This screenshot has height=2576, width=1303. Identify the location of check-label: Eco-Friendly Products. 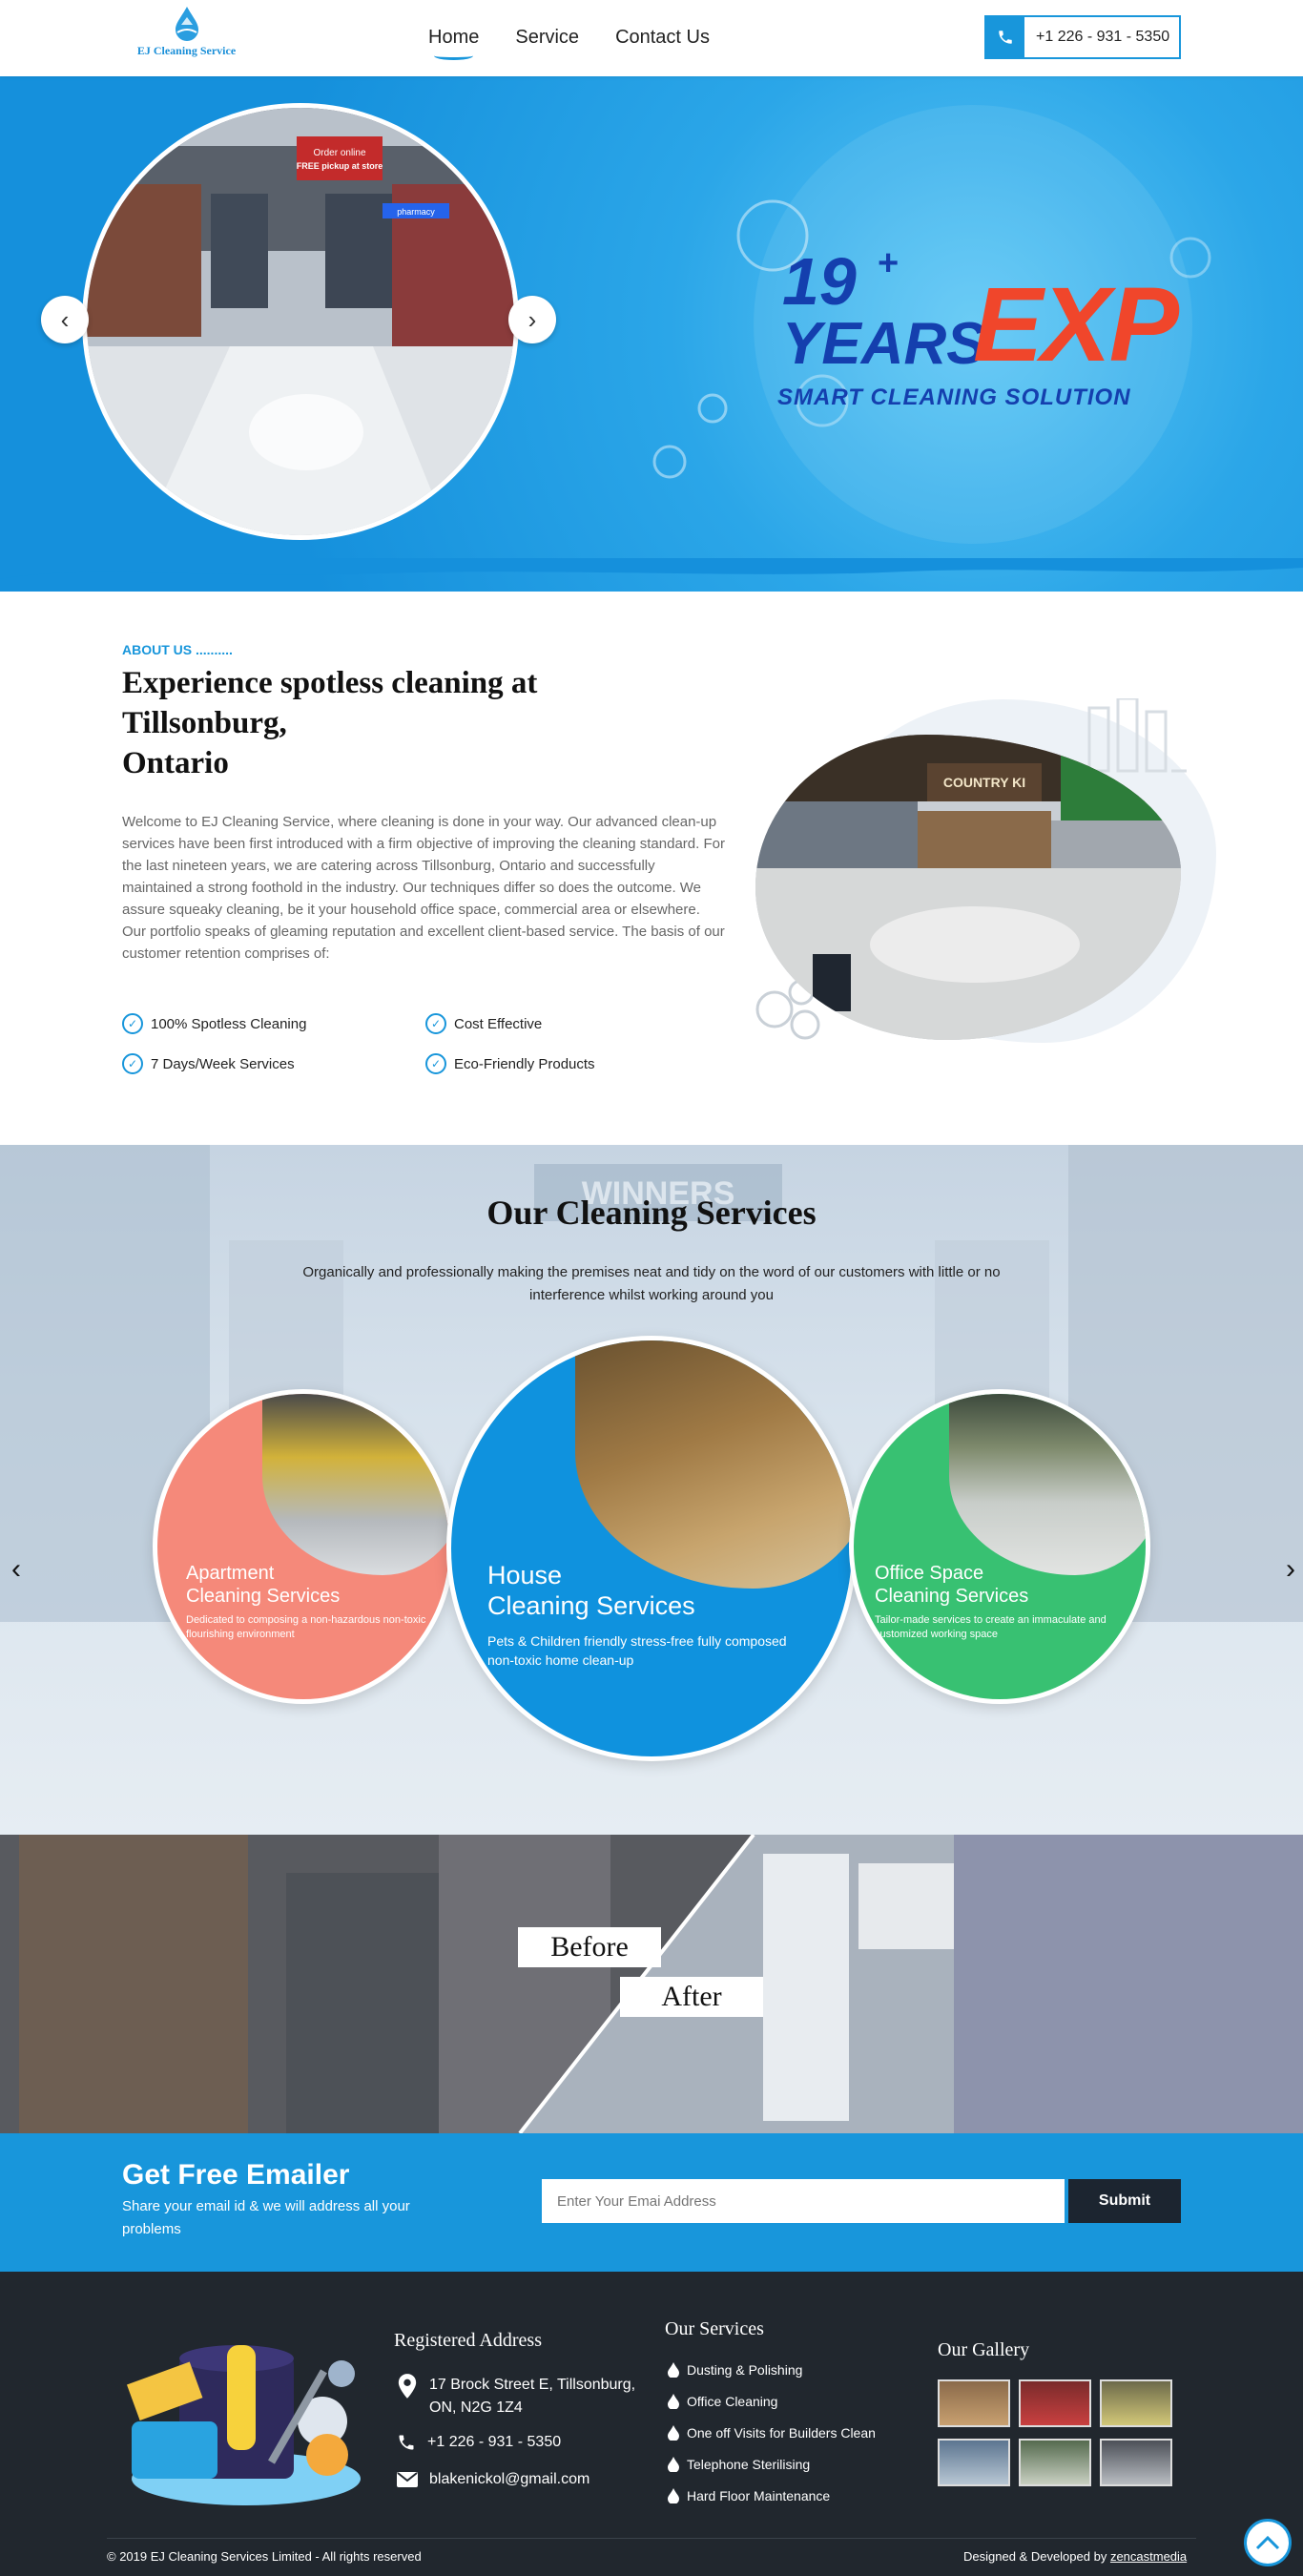
(525, 1063).